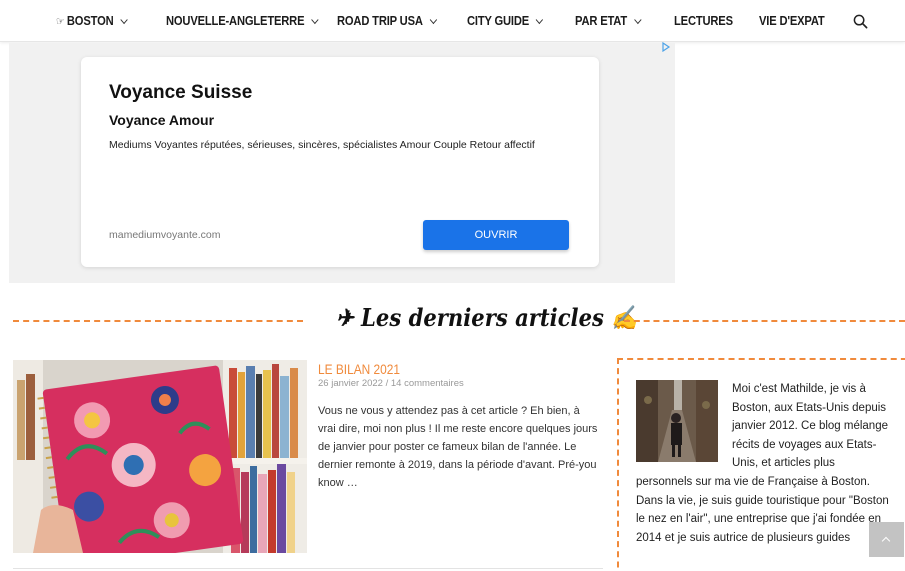 Image resolution: width=905 pixels, height=571 pixels. Describe the element at coordinates (60, 22) in the screenshot. I see `pointing-hand-icon: ☞` at that location.